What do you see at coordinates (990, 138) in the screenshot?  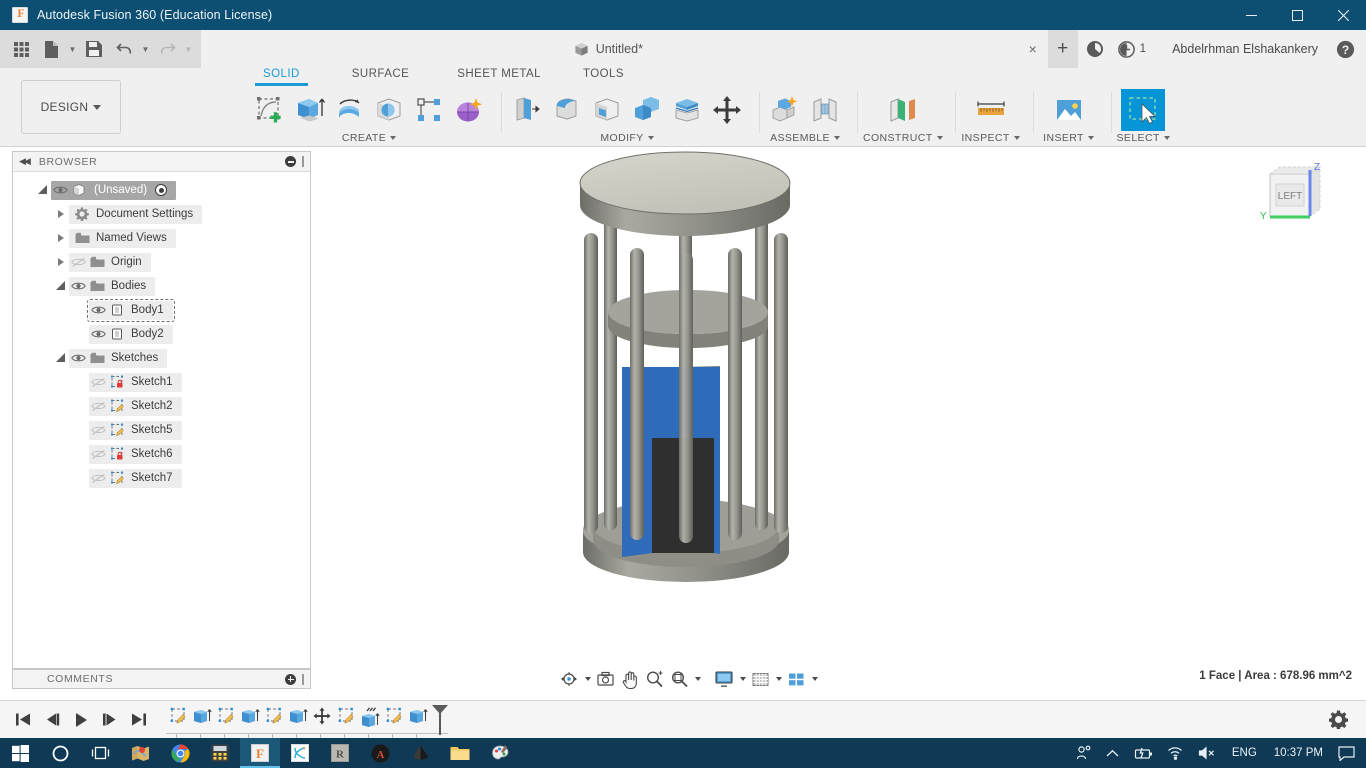 I see `panel-label-inspect: INSPECT` at bounding box center [990, 138].